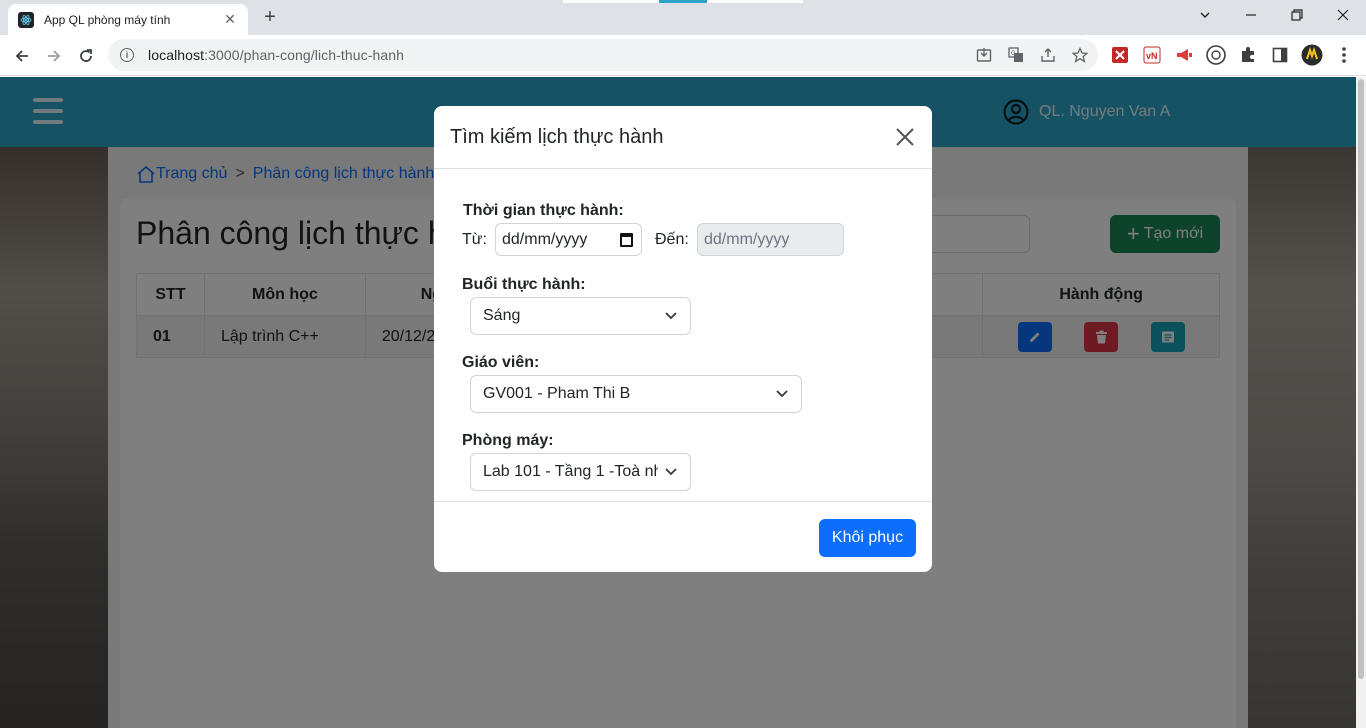  What do you see at coordinates (1205, 15) in the screenshot?
I see `tab-search-icon` at bounding box center [1205, 15].